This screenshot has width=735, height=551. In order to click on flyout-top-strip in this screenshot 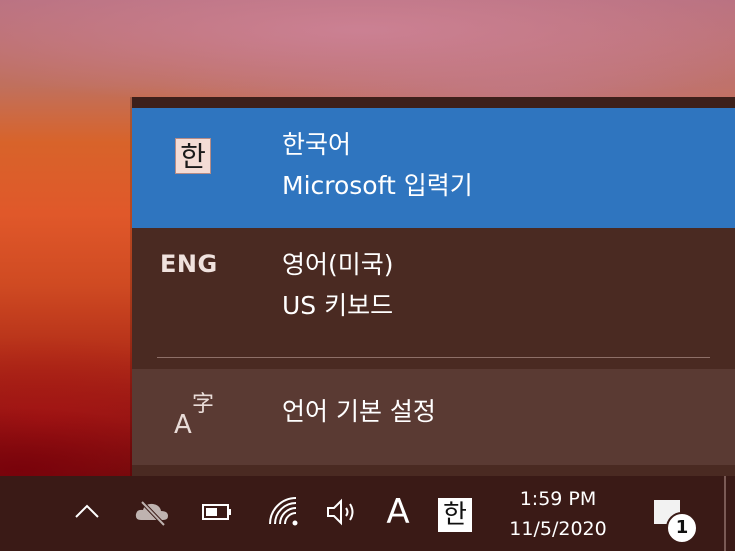, I will do `click(433, 102)`.